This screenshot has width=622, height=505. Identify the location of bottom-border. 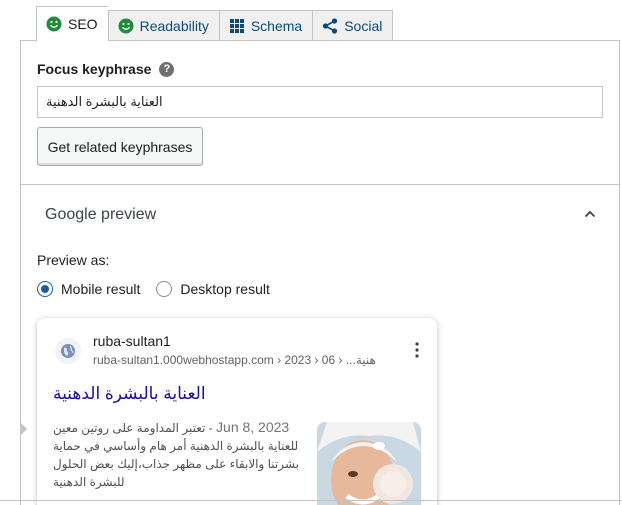
(311, 500).